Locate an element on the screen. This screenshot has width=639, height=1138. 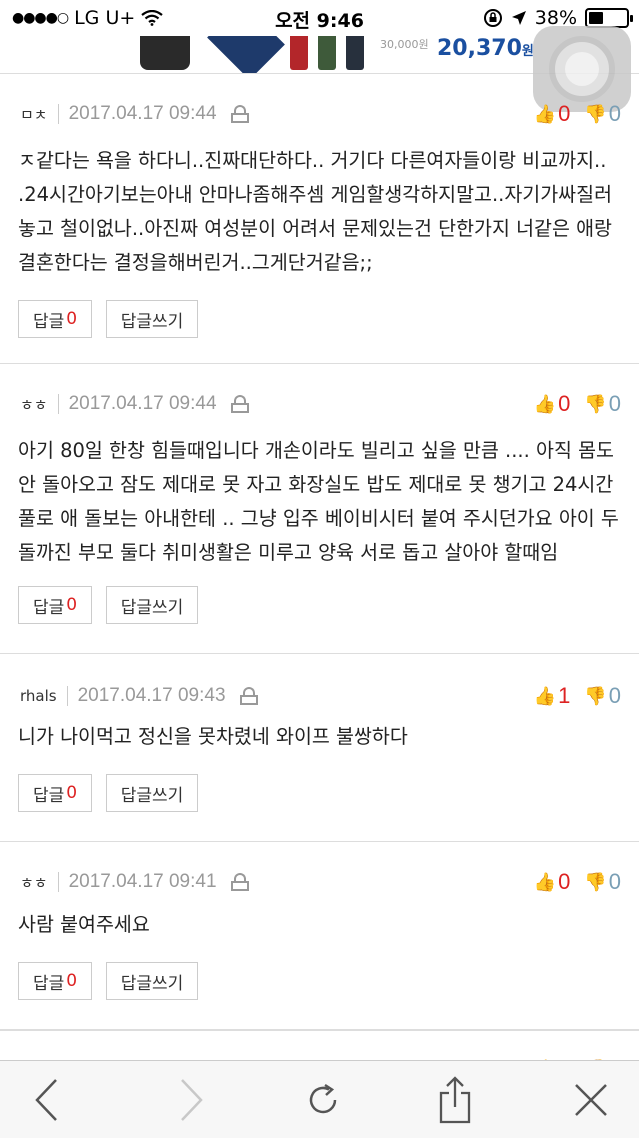
share-button is located at coordinates (455, 1100).